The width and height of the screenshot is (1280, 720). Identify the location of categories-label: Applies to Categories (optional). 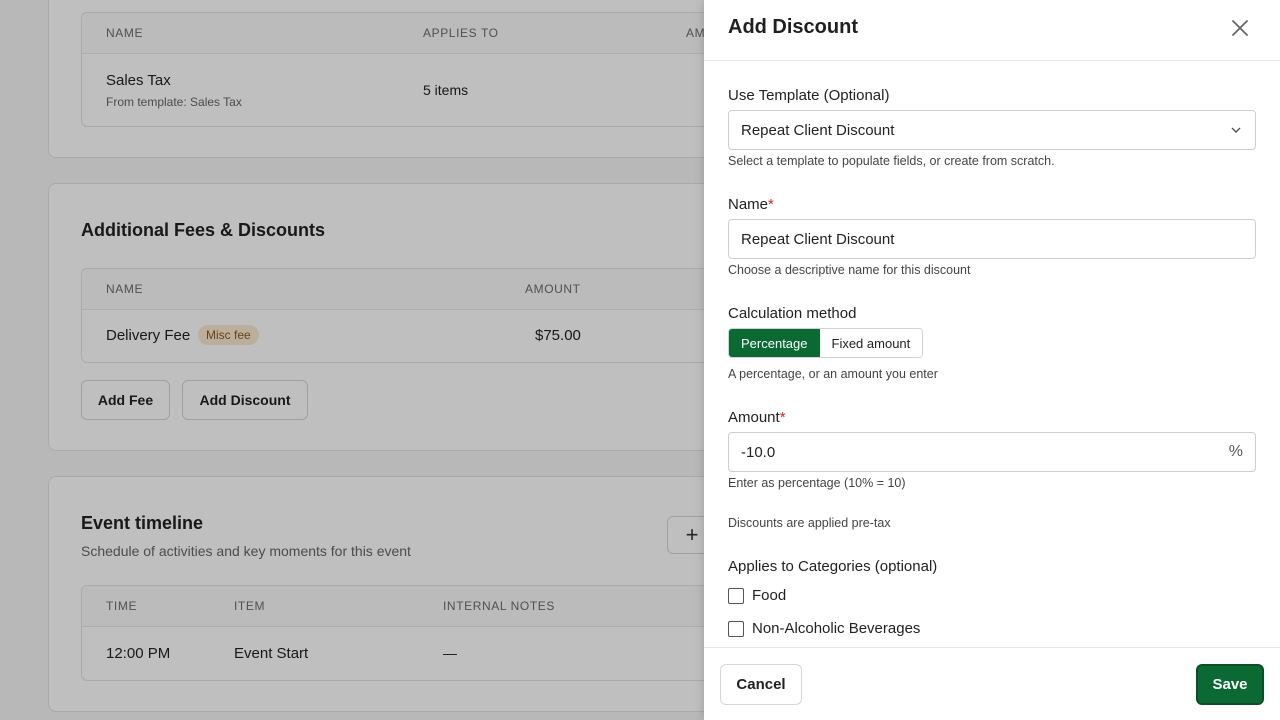
(833, 566).